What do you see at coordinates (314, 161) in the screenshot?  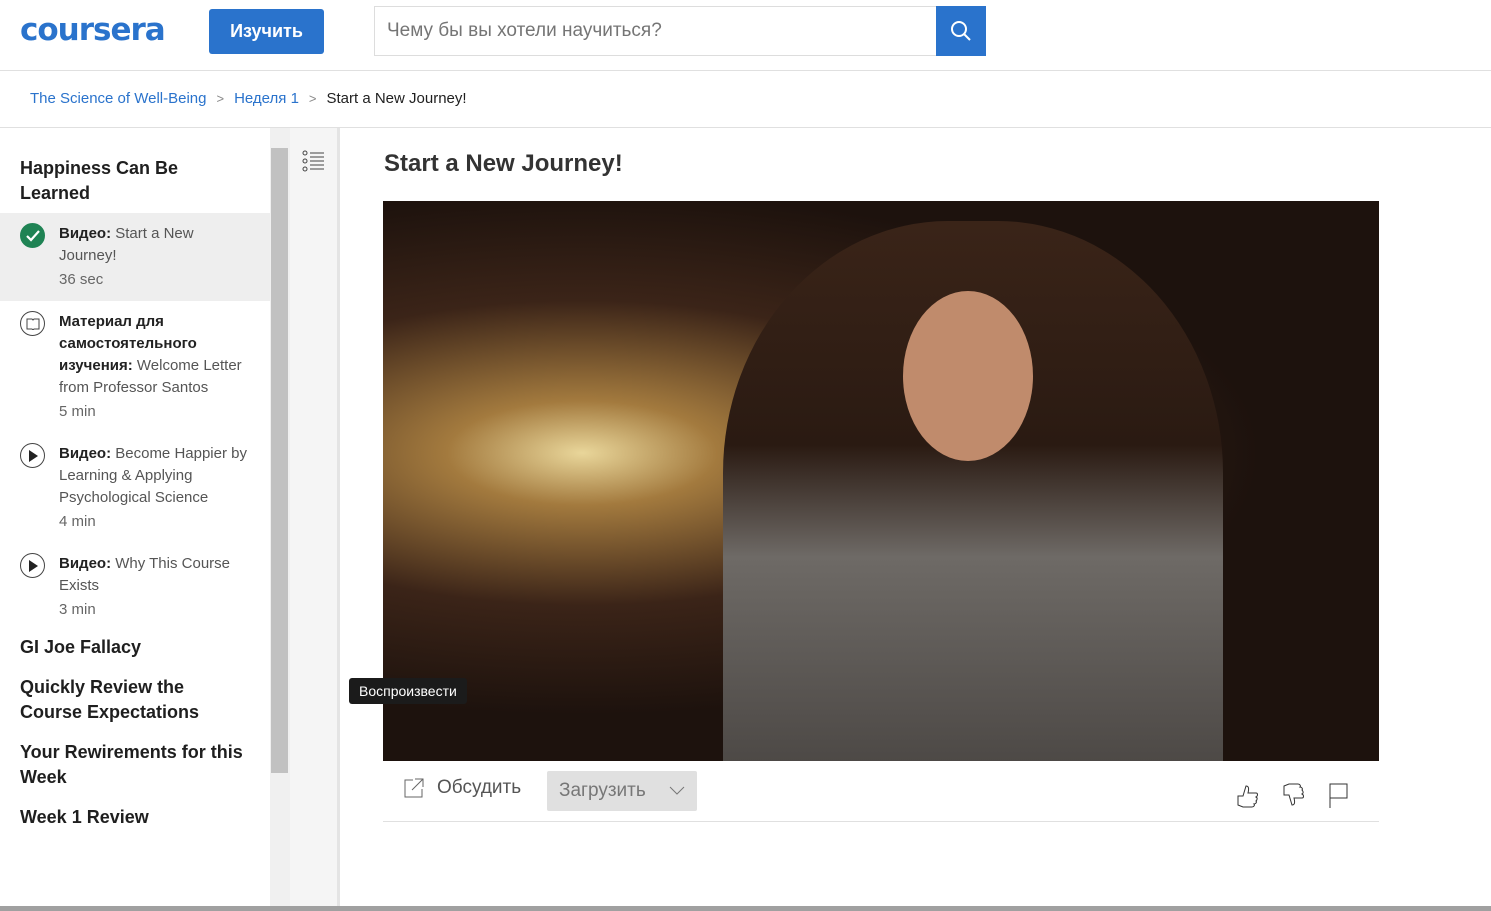 I see `list-icon` at bounding box center [314, 161].